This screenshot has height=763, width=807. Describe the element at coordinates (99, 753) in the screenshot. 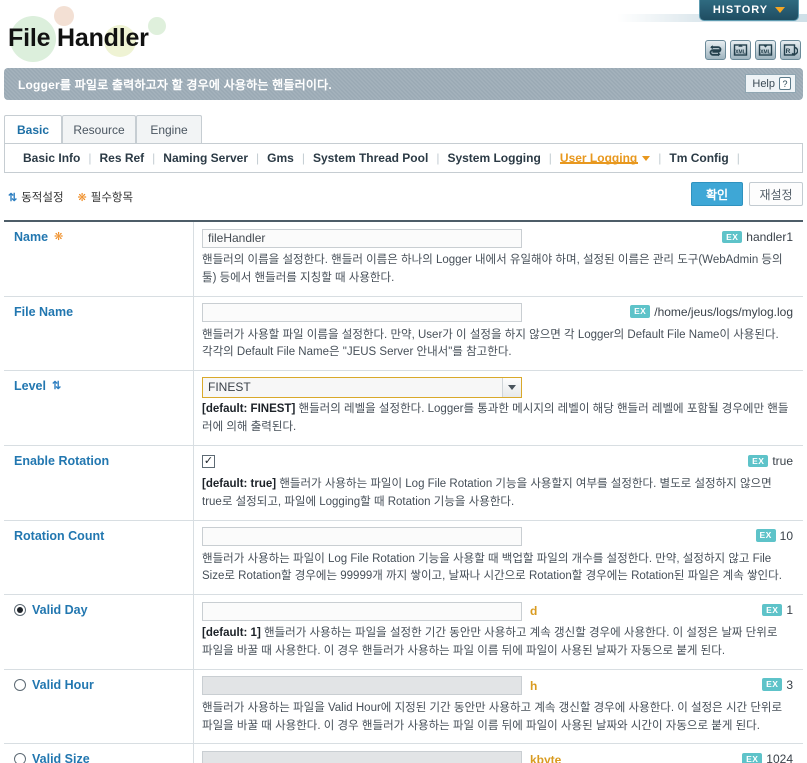

I see `field-label-cell: Valid Size` at that location.